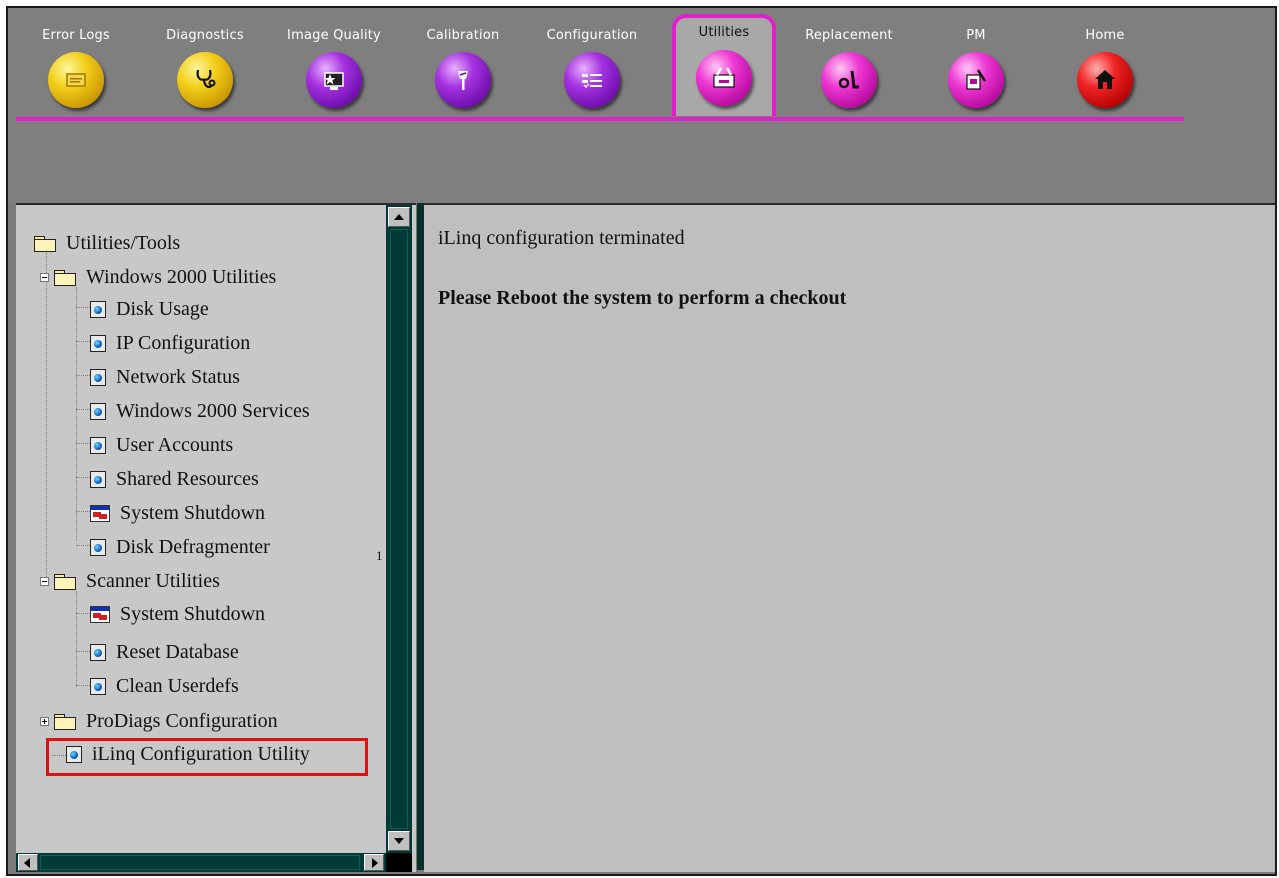  Describe the element at coordinates (174, 479) in the screenshot. I see `tree-item-shared-resources: Shared Resources` at that location.